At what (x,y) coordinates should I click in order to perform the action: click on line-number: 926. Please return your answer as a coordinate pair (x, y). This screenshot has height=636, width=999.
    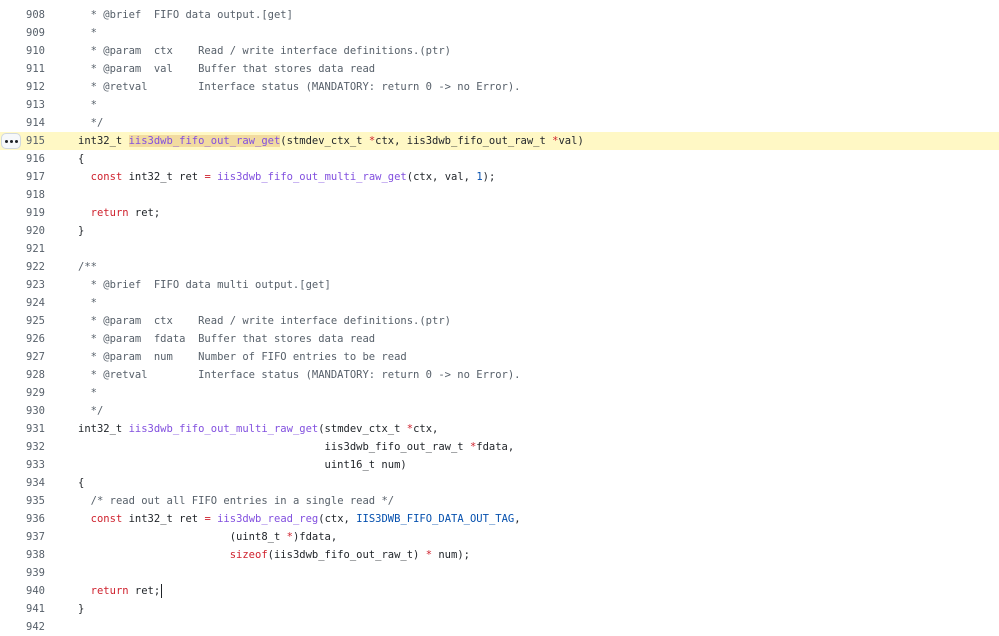
    Looking at the image, I should click on (22, 339).